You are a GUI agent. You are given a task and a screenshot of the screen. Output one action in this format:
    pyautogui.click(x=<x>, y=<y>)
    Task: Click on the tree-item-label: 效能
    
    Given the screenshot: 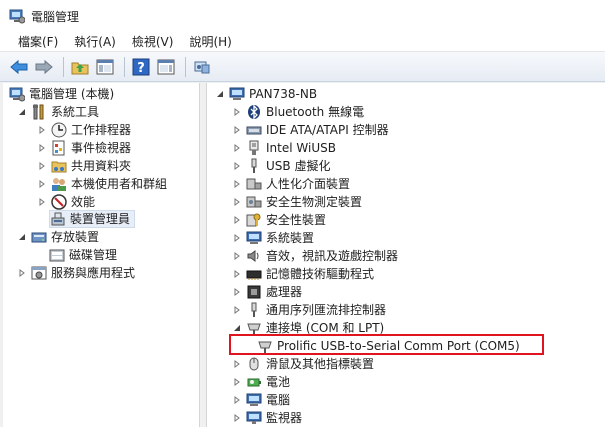 What is the action you would take?
    pyautogui.click(x=83, y=202)
    